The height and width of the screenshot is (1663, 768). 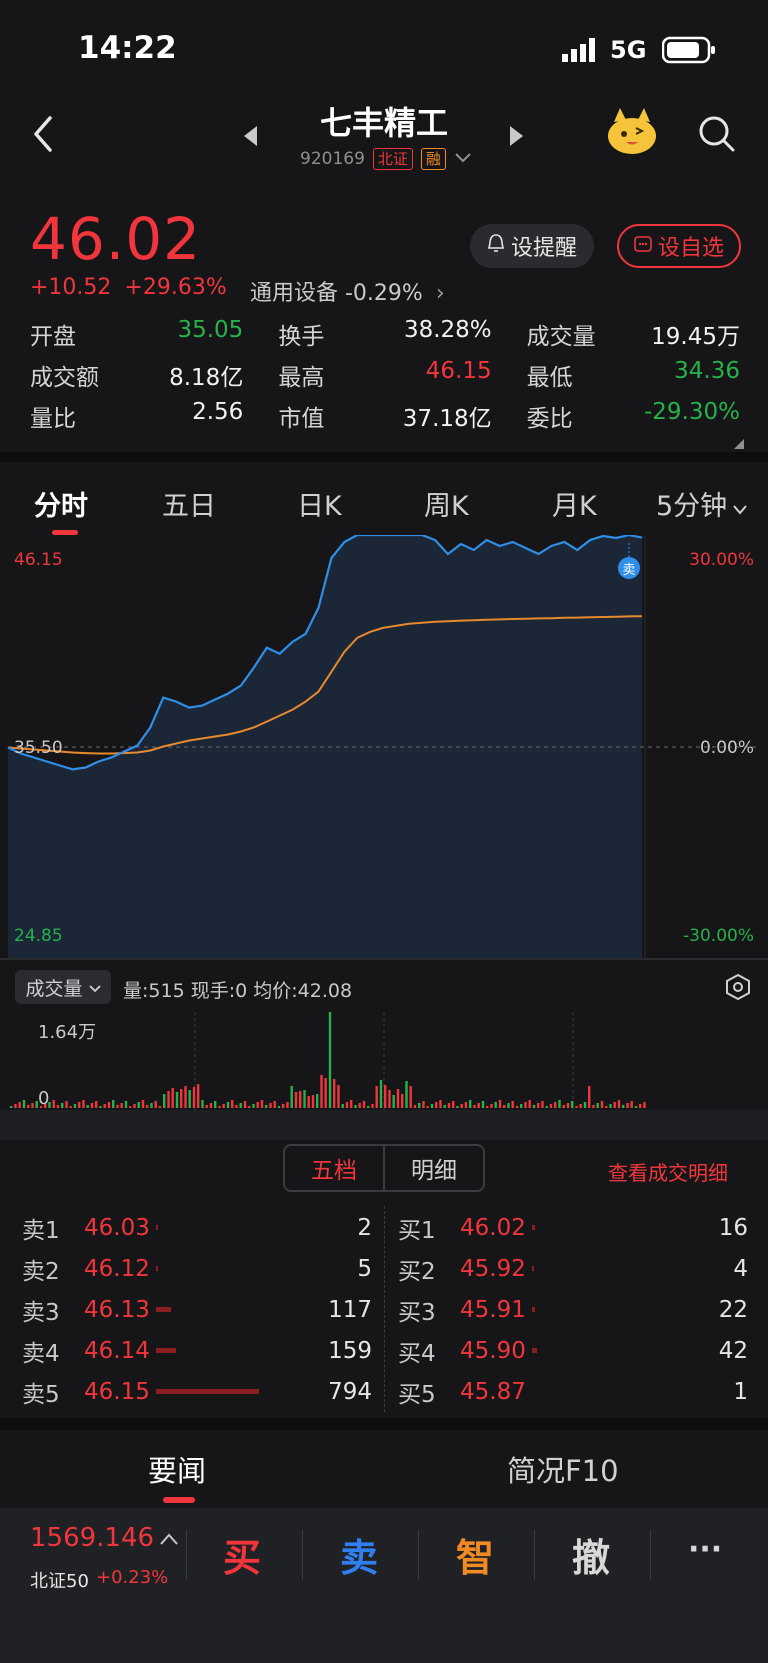 What do you see at coordinates (475, 1554) in the screenshot?
I see `smart-button: 智` at bounding box center [475, 1554].